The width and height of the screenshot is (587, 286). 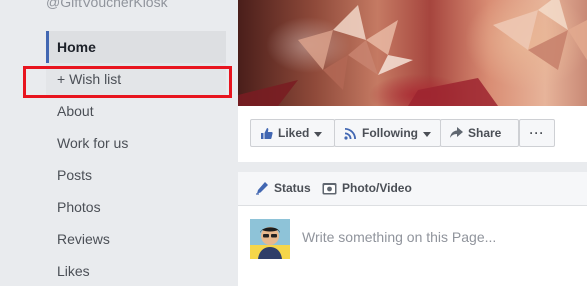 I want to click on rss-icon, so click(x=350, y=133).